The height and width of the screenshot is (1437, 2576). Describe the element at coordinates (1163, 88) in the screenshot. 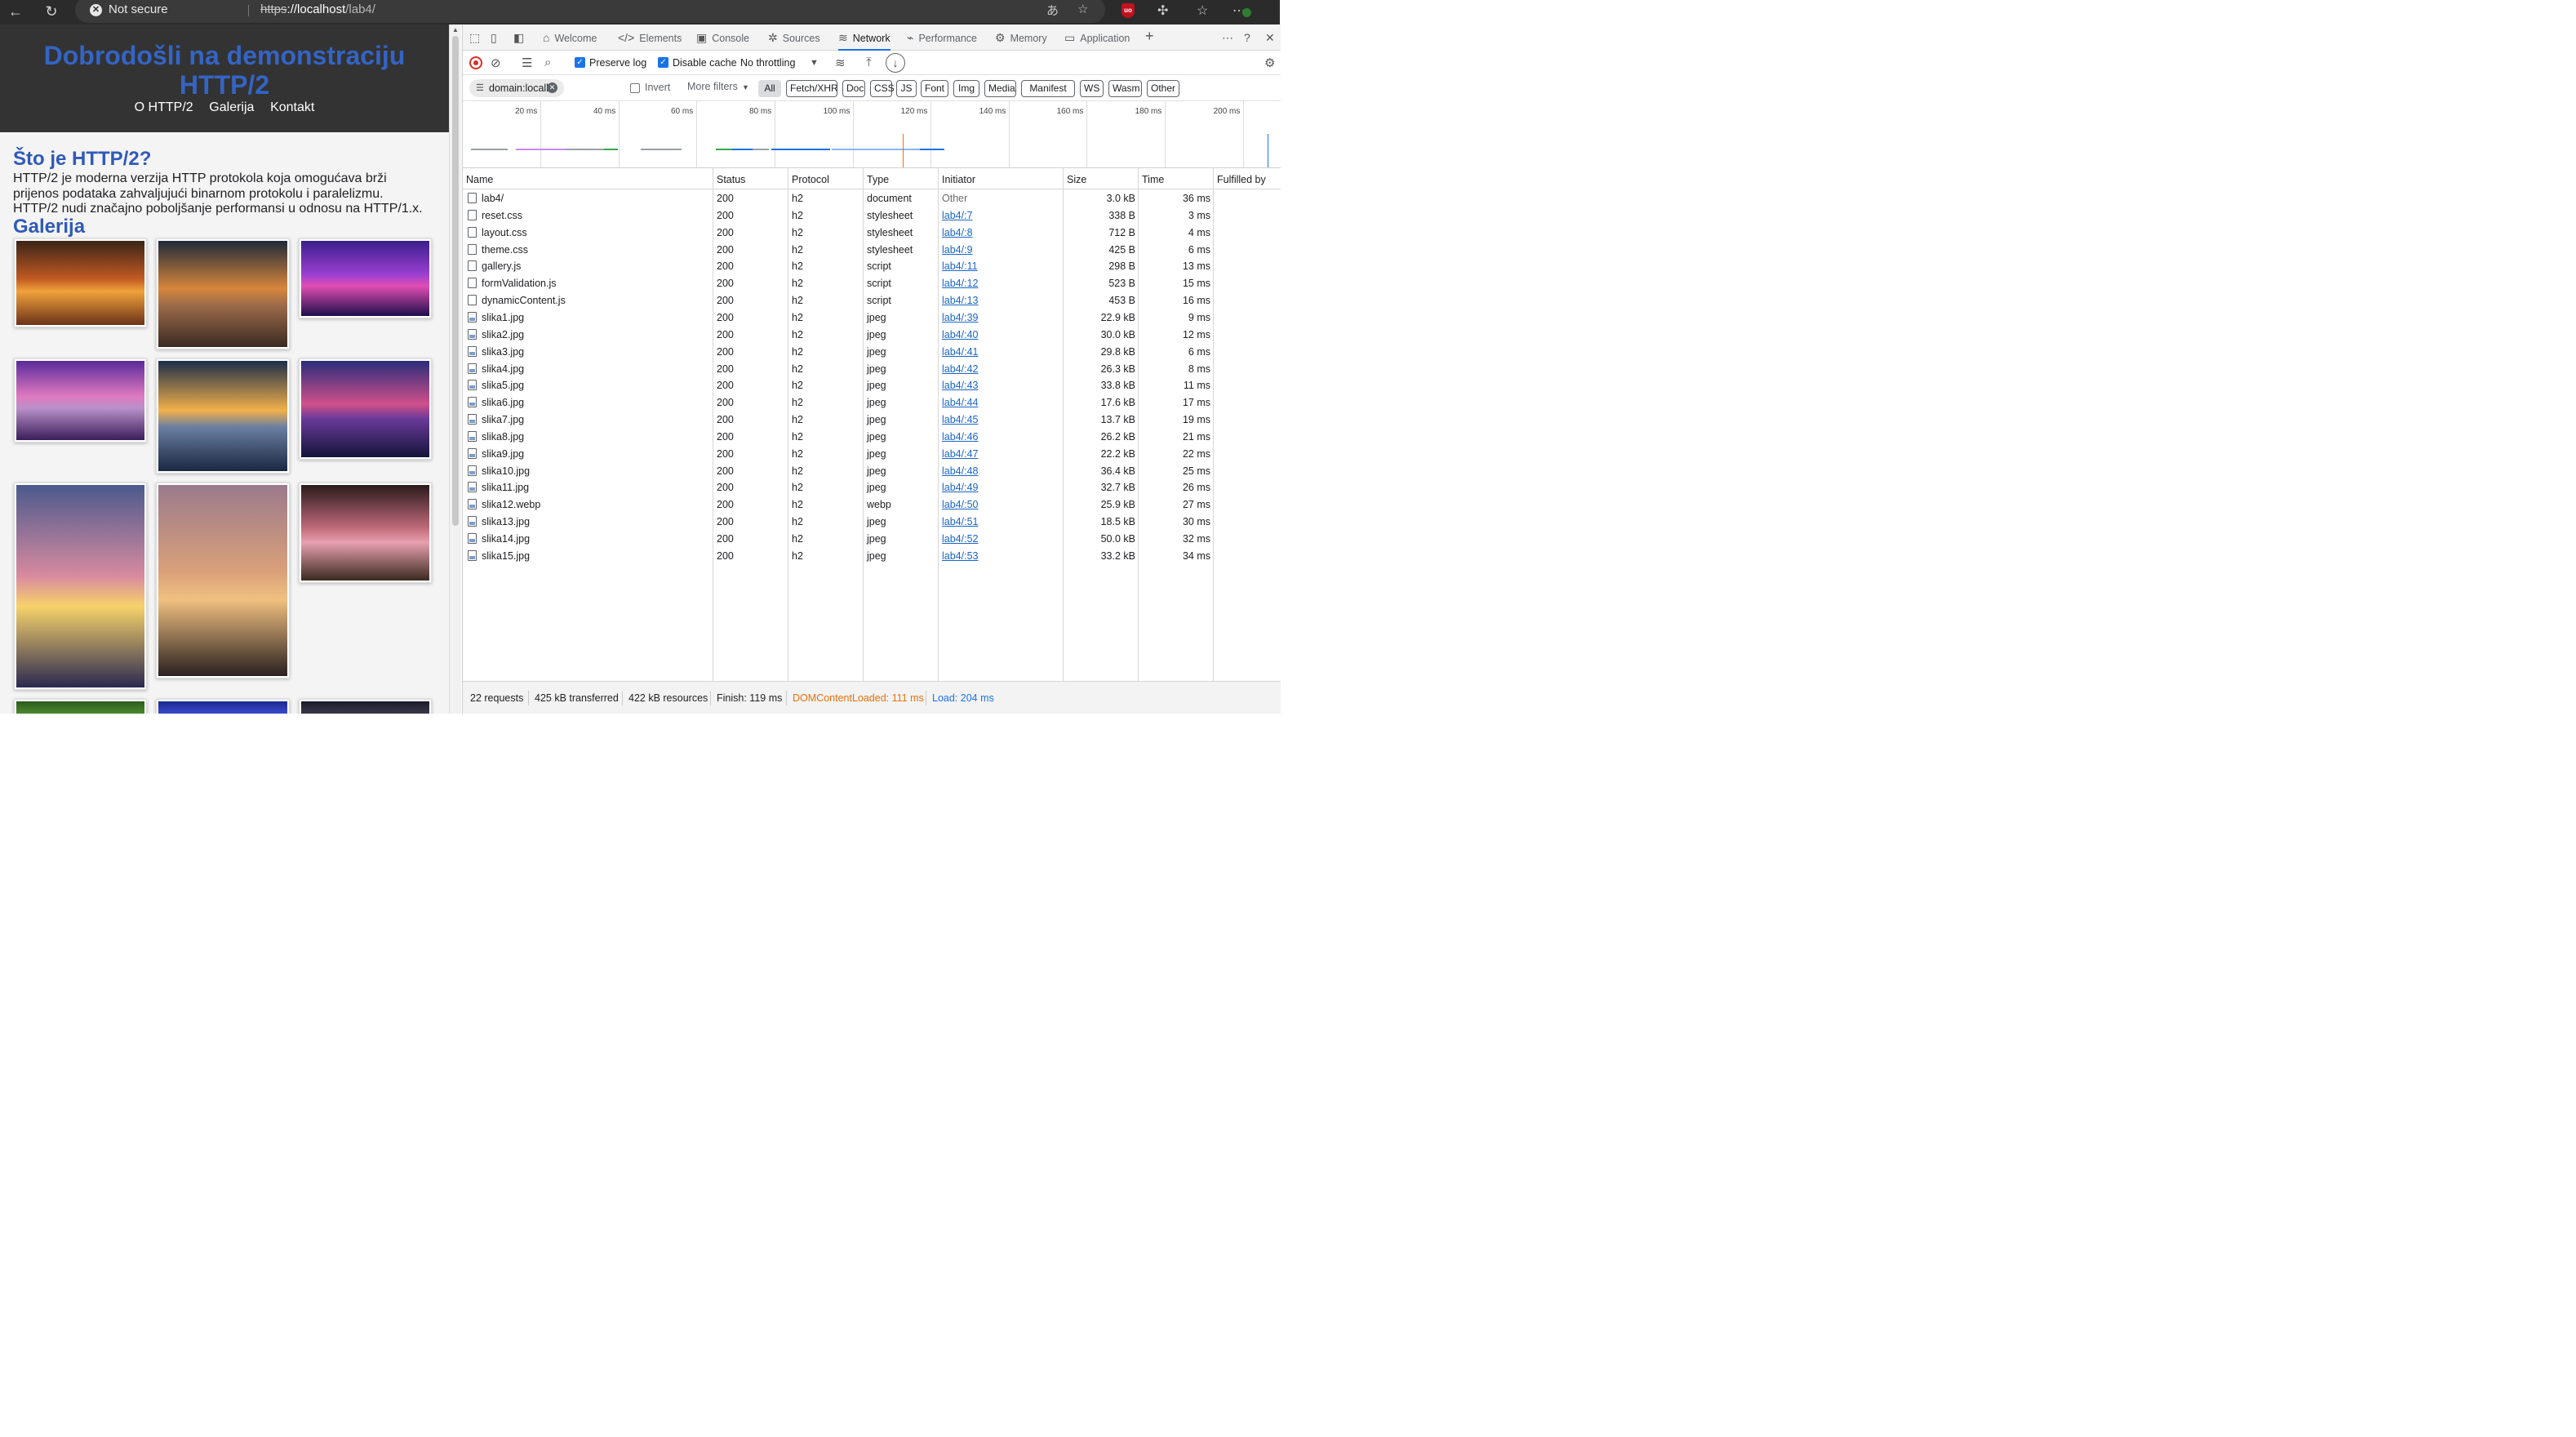

I see `filter-type-other: Other` at that location.